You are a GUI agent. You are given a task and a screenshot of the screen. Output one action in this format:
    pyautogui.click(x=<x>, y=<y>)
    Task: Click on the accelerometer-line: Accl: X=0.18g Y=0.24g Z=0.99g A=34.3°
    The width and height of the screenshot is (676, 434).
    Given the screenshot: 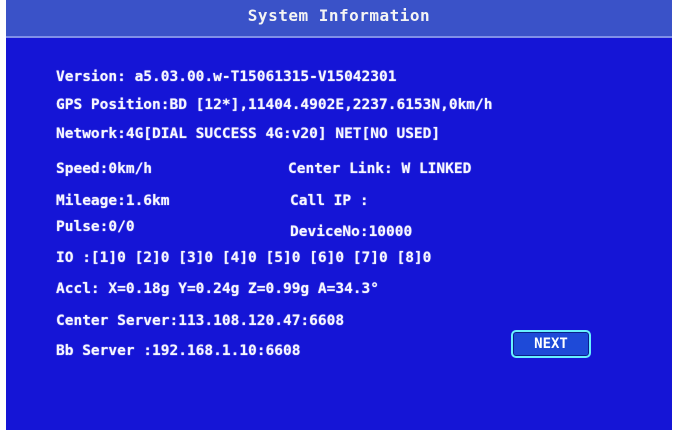 What is the action you would take?
    pyautogui.click(x=218, y=289)
    